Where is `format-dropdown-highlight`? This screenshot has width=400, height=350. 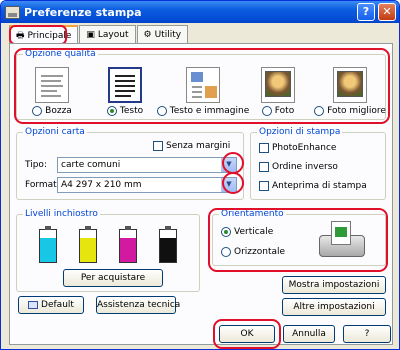 format-dropdown-highlight is located at coordinates (233, 183).